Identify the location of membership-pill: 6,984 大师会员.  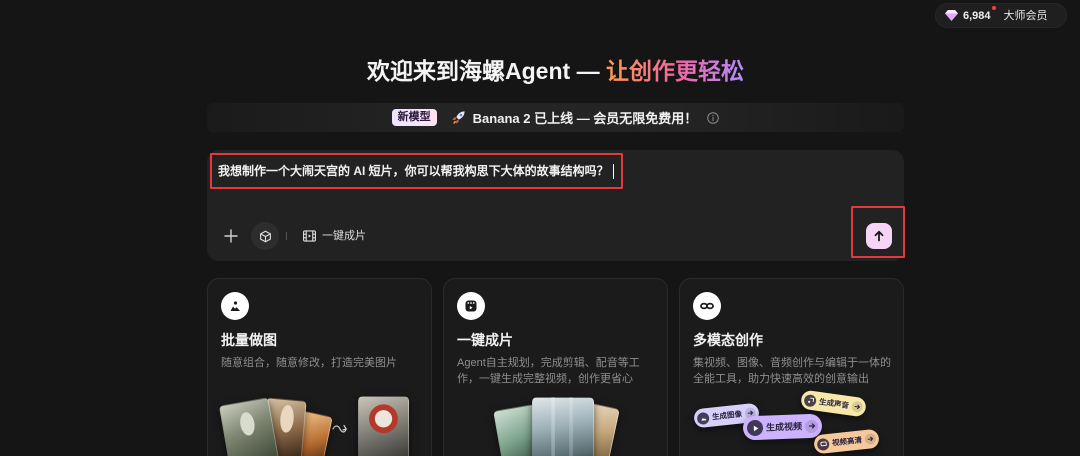
(1001, 15).